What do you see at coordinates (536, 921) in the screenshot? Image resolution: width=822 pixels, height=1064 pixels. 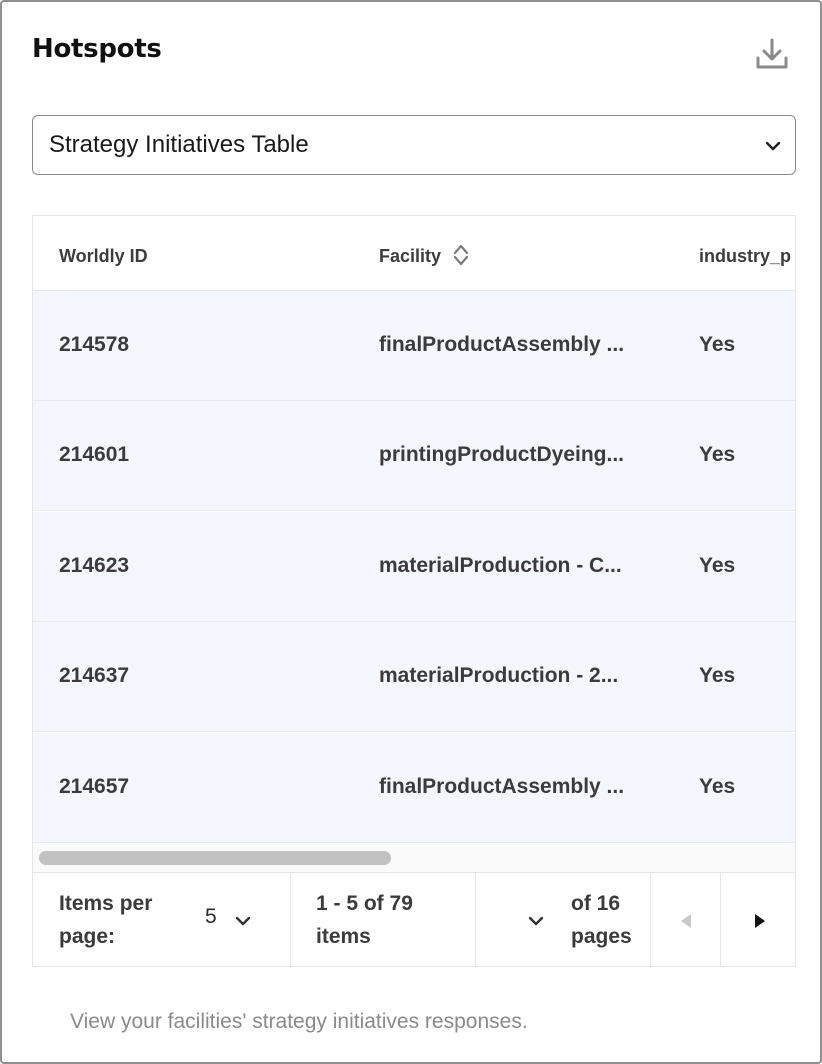 I see `page-select-chevron-icon` at bounding box center [536, 921].